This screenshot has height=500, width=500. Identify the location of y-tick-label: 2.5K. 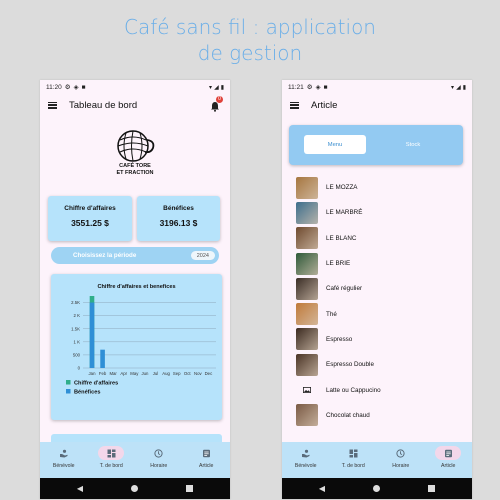
(75, 302).